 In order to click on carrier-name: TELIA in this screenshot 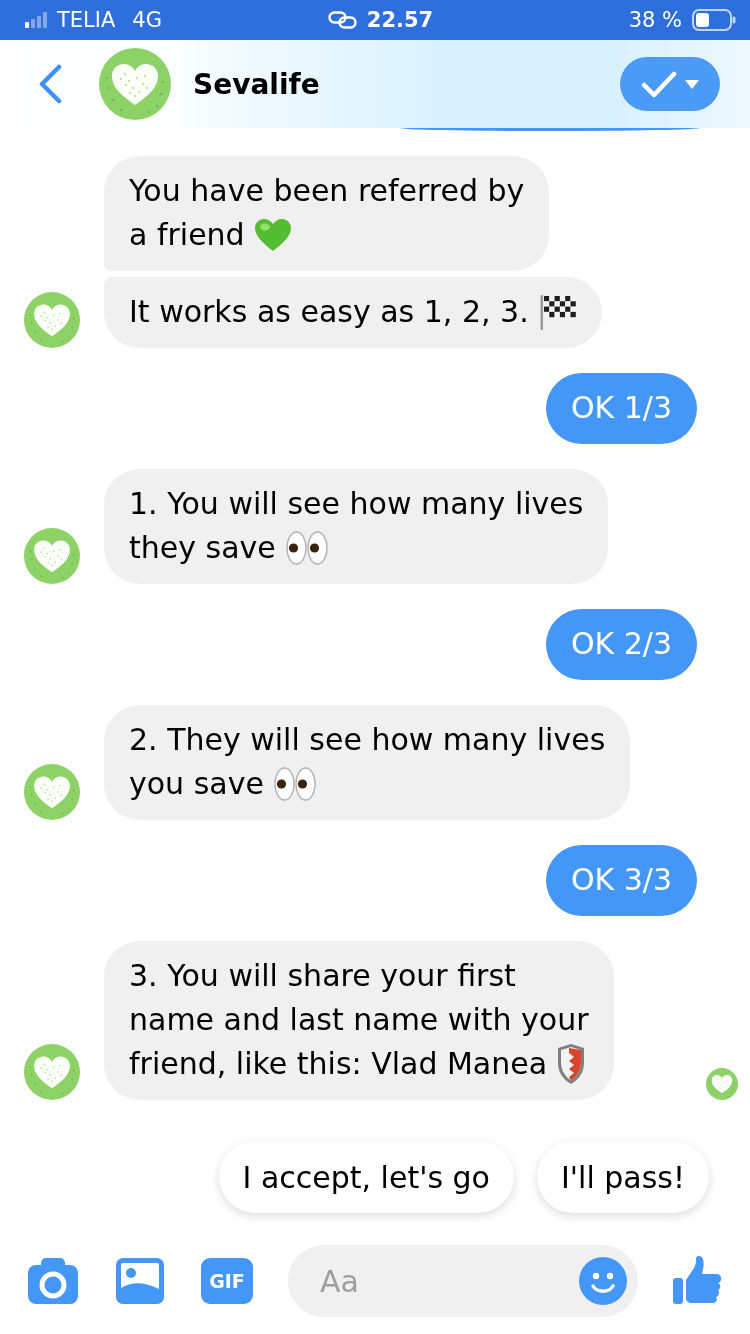, I will do `click(86, 20)`.